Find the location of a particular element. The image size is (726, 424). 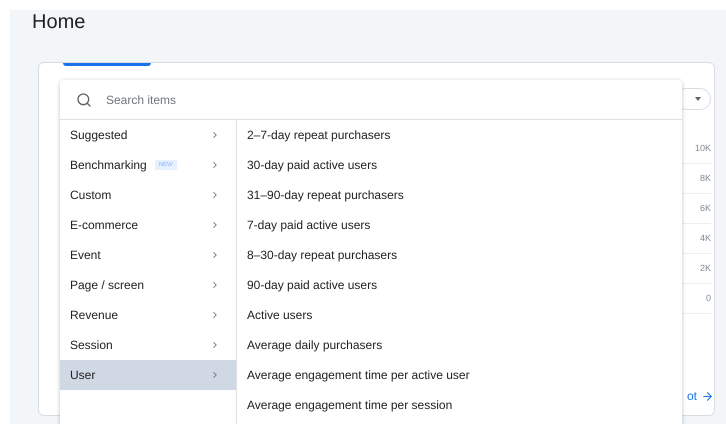

category-item: Suggested is located at coordinates (148, 135).